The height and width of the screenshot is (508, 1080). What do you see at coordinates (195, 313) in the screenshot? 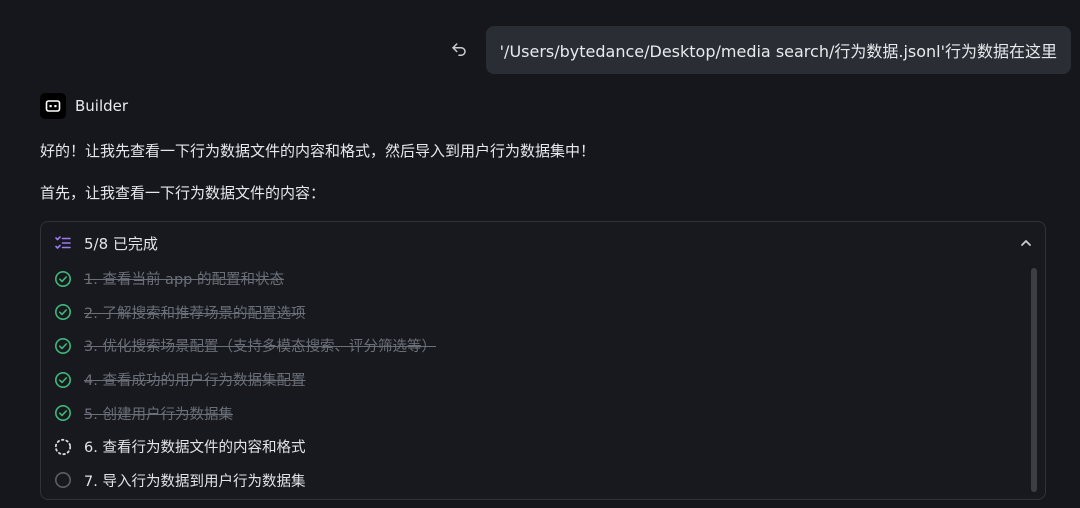
I see `todo-item-text: 2. 了解搜索和推荐场景的配置选项` at bounding box center [195, 313].